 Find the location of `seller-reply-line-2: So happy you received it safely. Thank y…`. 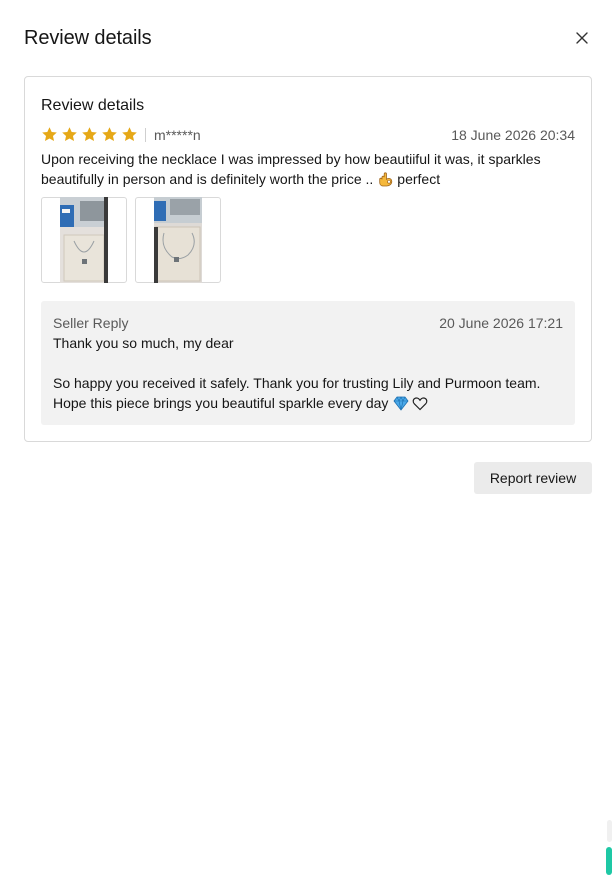

seller-reply-line-2: So happy you received it safely. Thank y… is located at coordinates (297, 383).